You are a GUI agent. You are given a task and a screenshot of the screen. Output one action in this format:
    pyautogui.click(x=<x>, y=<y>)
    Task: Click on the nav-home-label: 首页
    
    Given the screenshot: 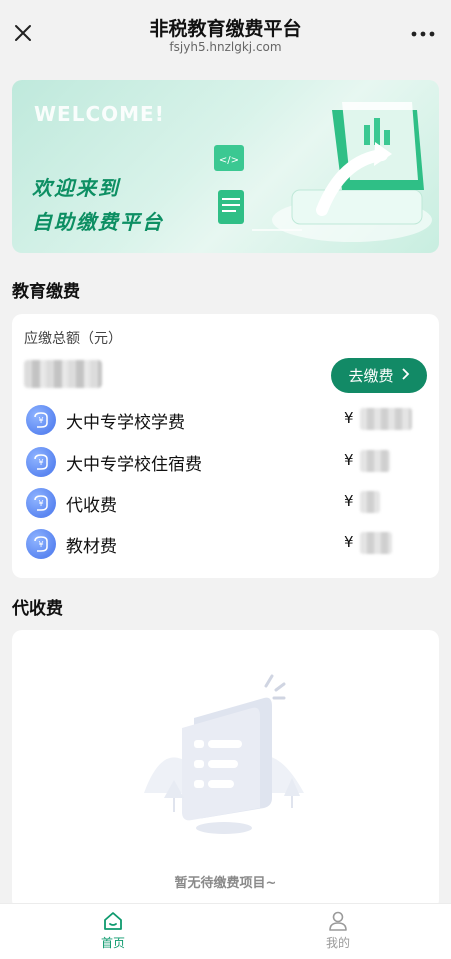 What is the action you would take?
    pyautogui.click(x=112, y=943)
    